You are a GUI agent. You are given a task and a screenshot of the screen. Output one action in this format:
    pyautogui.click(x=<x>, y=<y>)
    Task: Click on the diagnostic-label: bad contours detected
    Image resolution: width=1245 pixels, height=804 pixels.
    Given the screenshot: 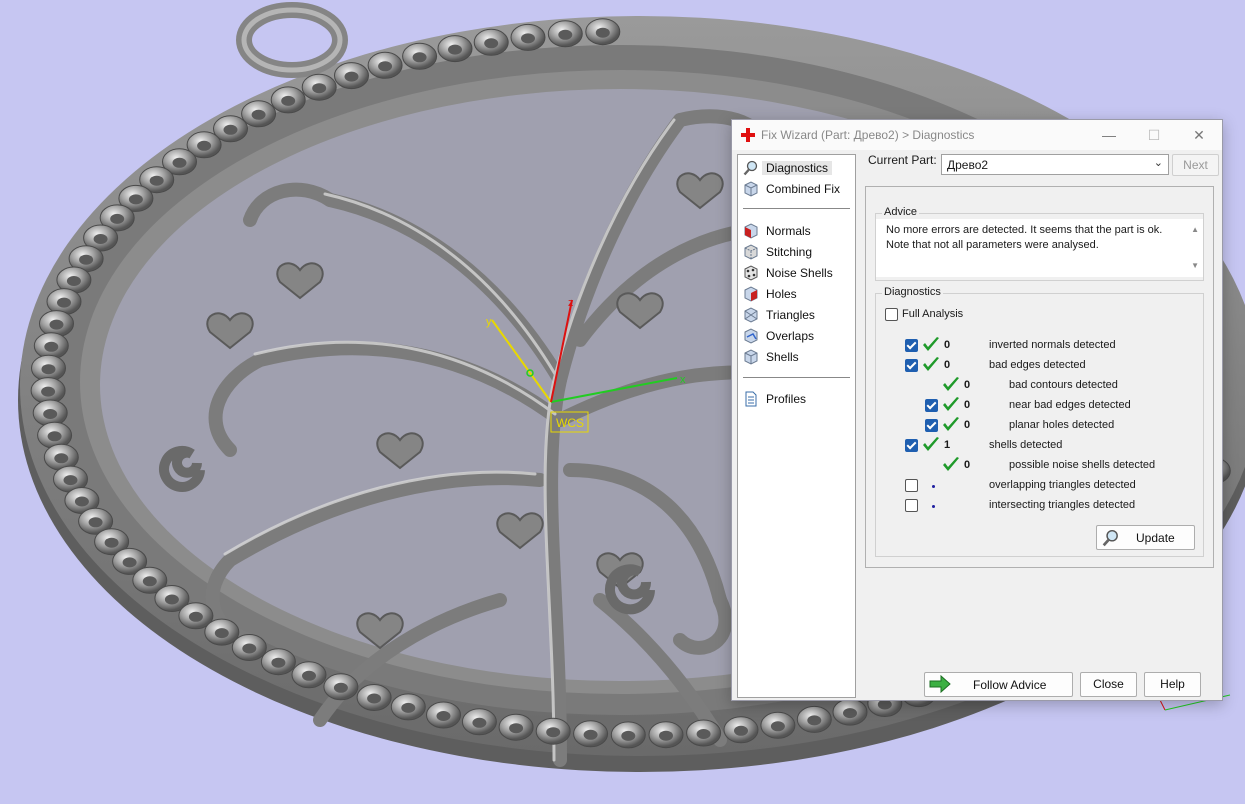 What is the action you would take?
    pyautogui.click(x=1063, y=385)
    